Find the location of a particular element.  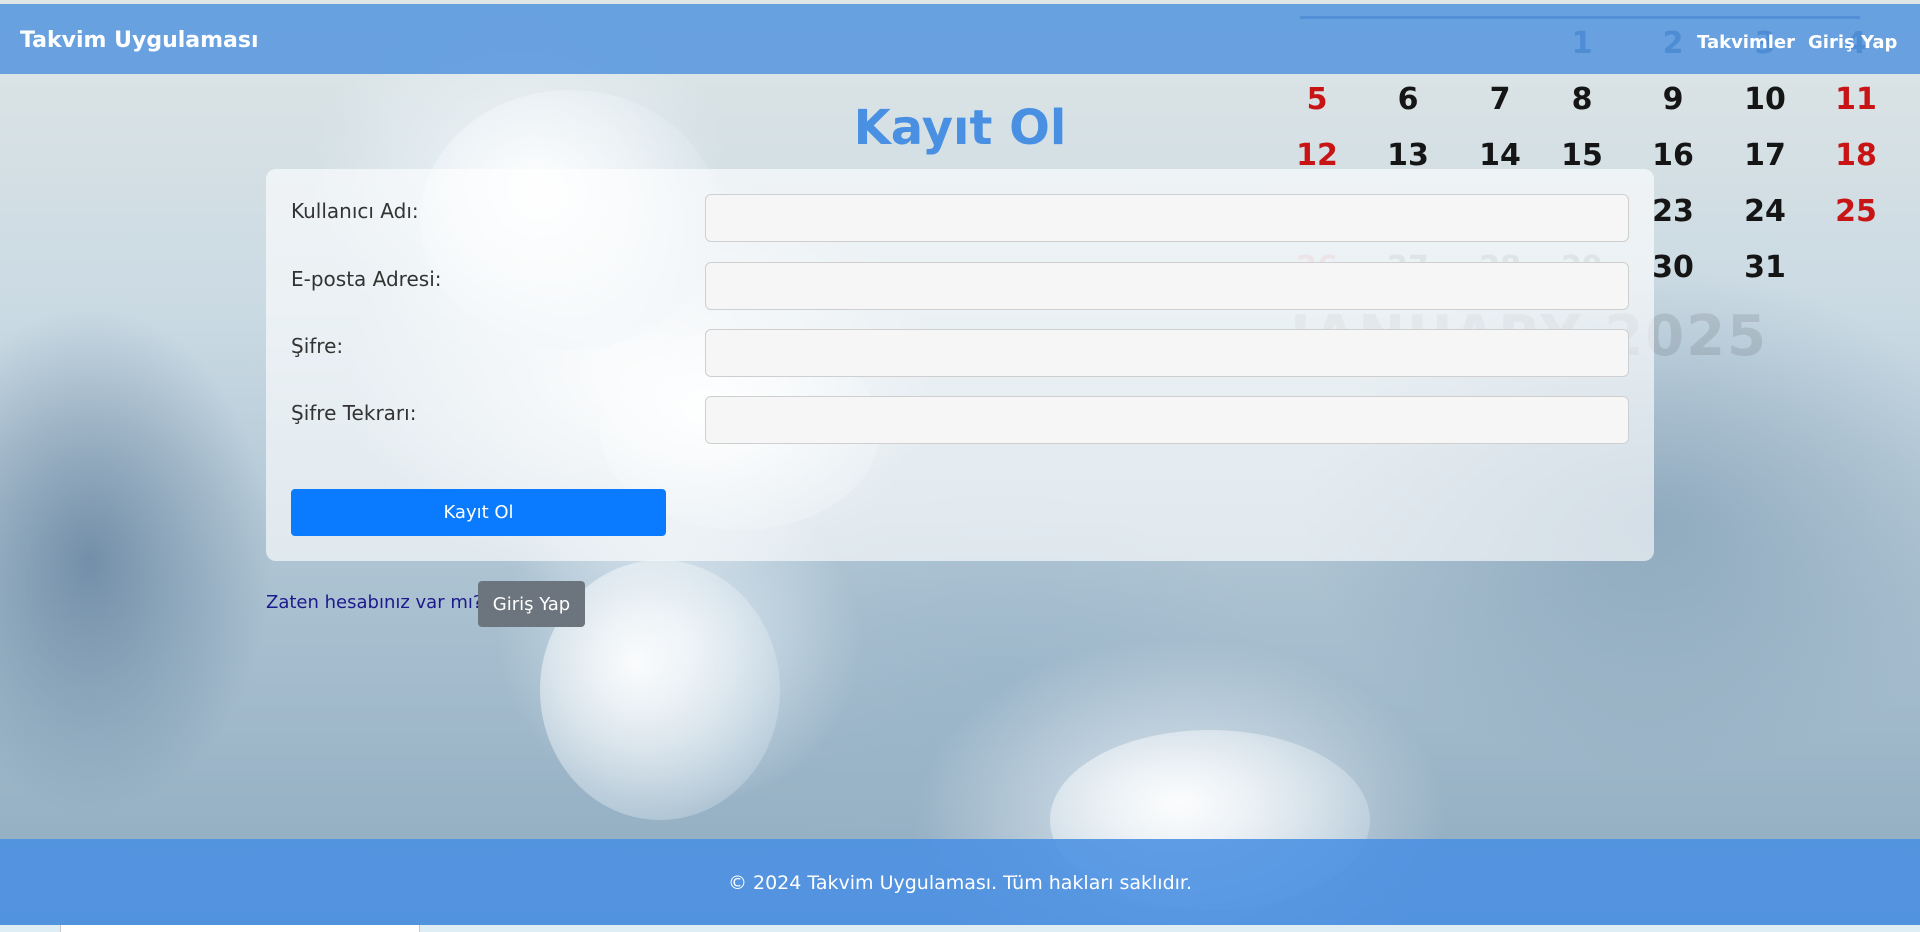

password-confirm-input is located at coordinates (1167, 420).